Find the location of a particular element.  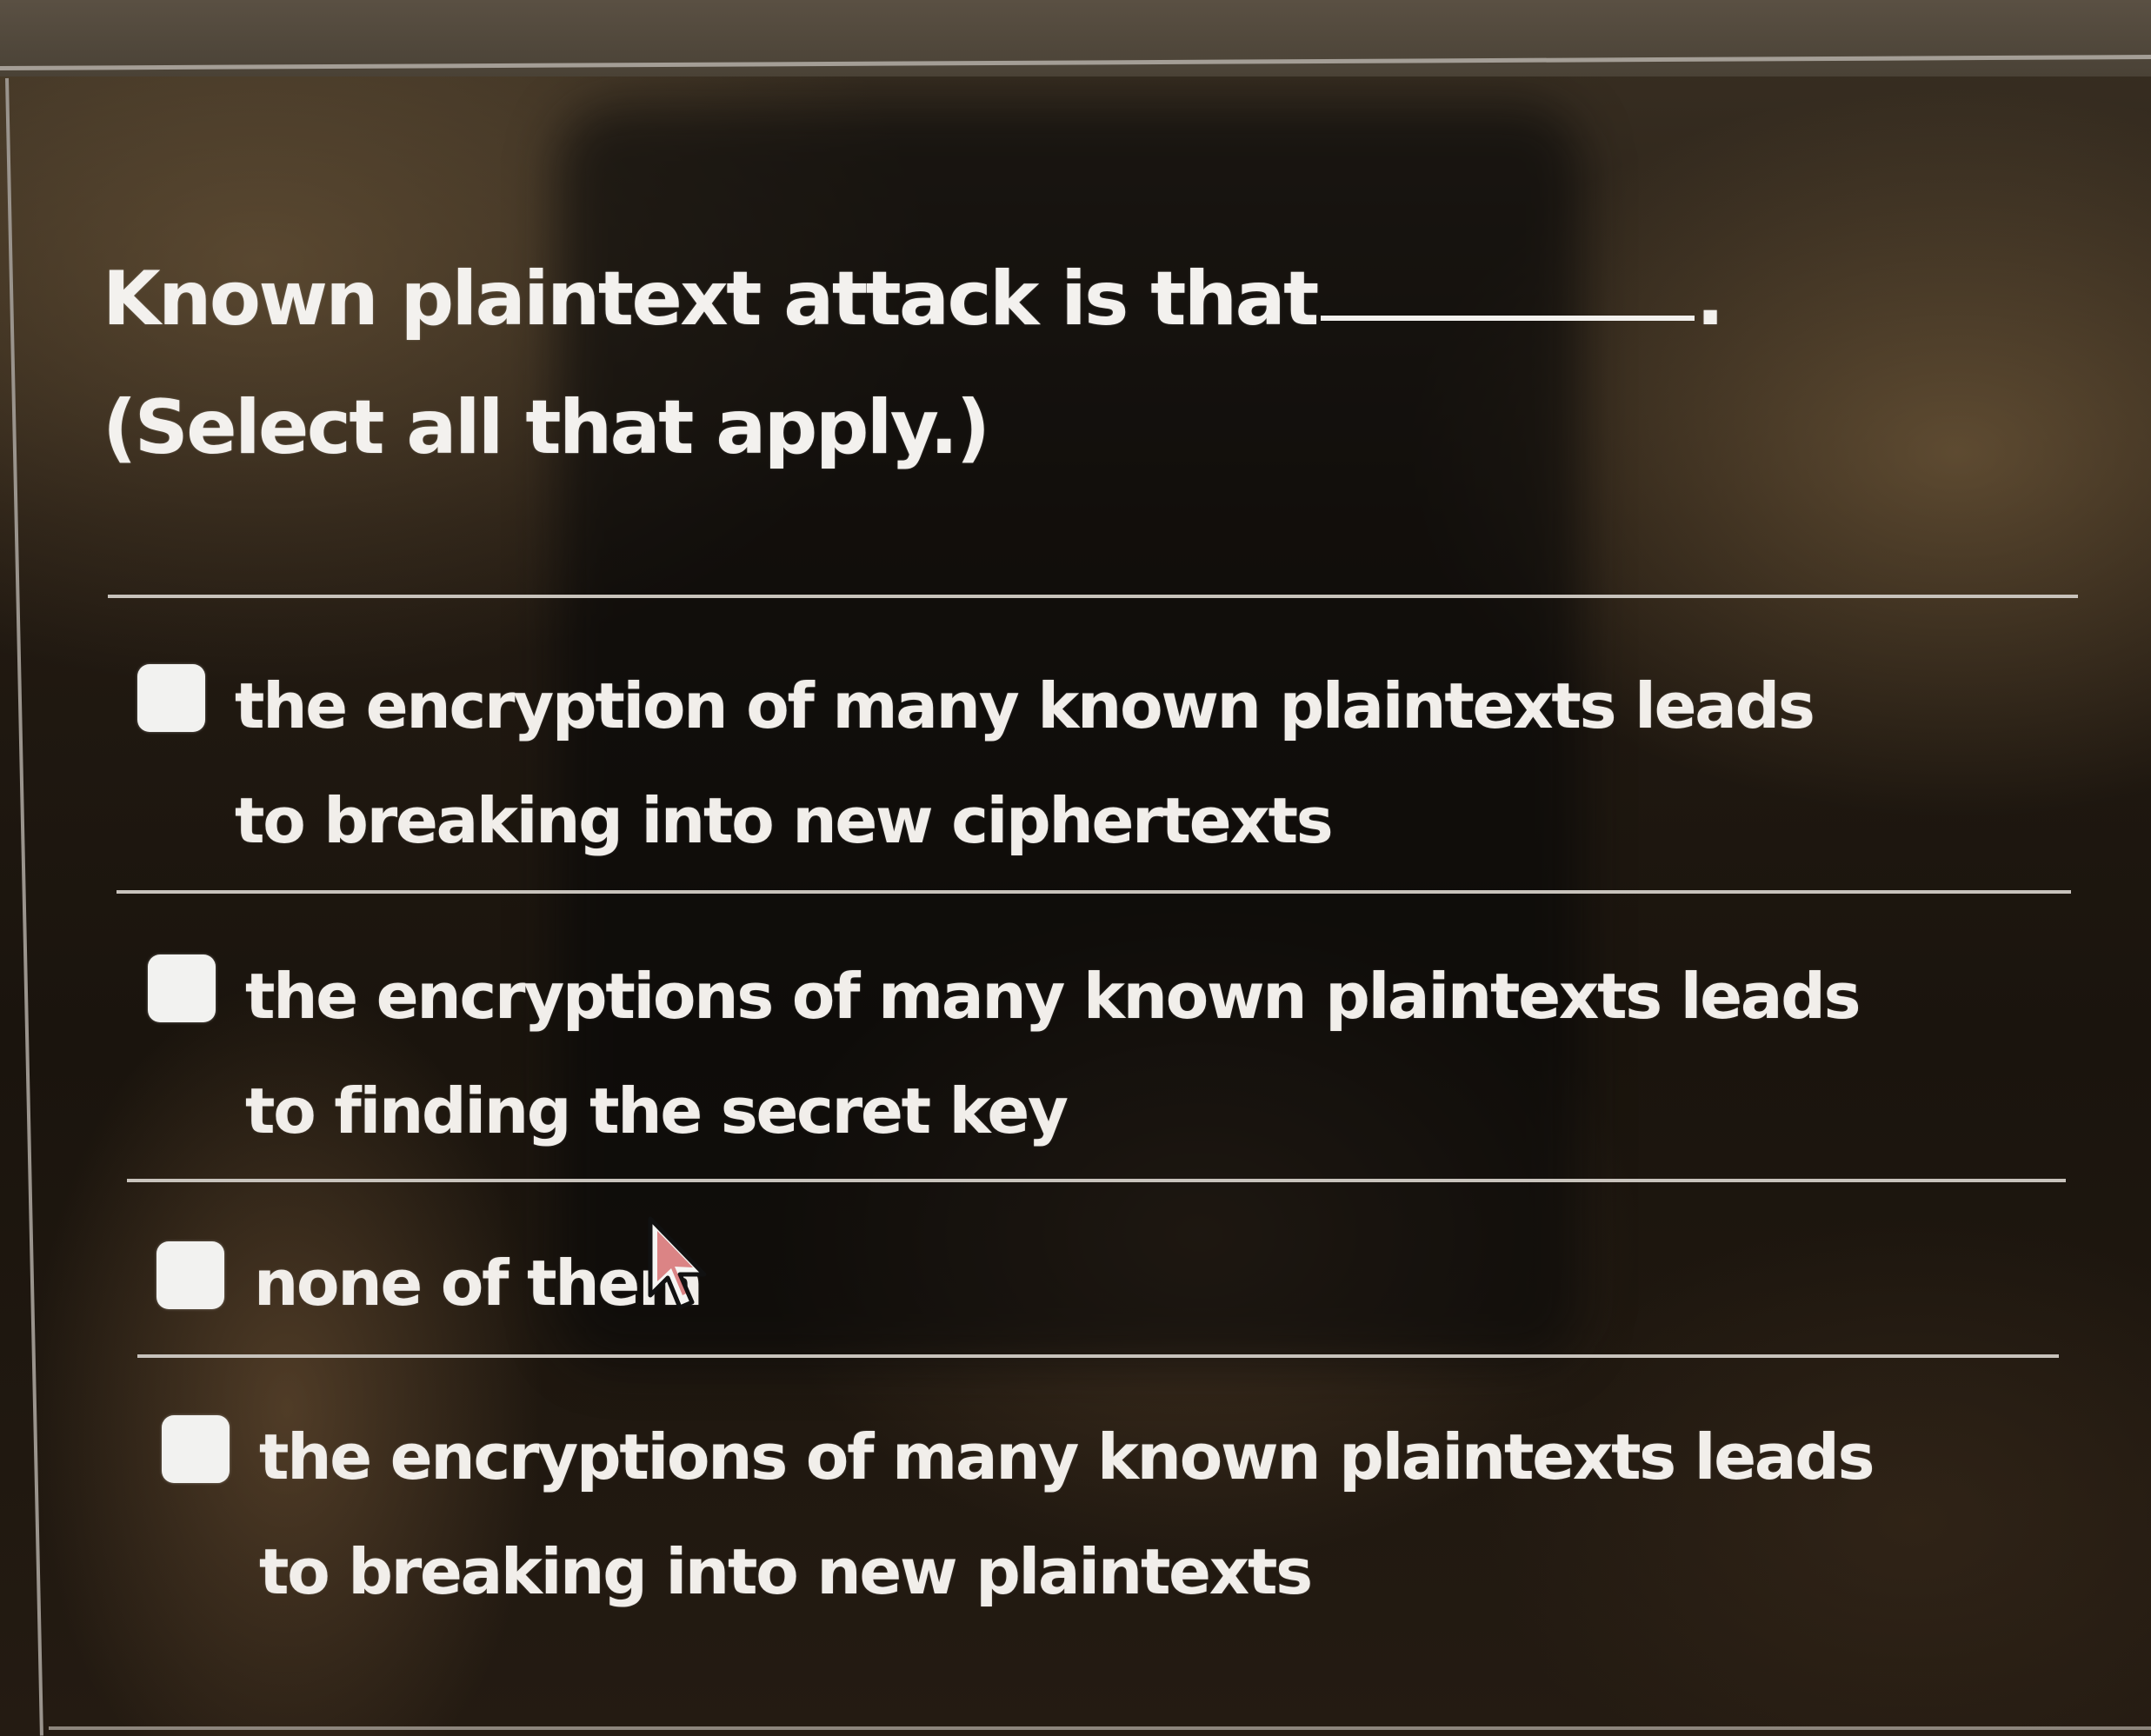

option-3-checkbox is located at coordinates (190, 1275).